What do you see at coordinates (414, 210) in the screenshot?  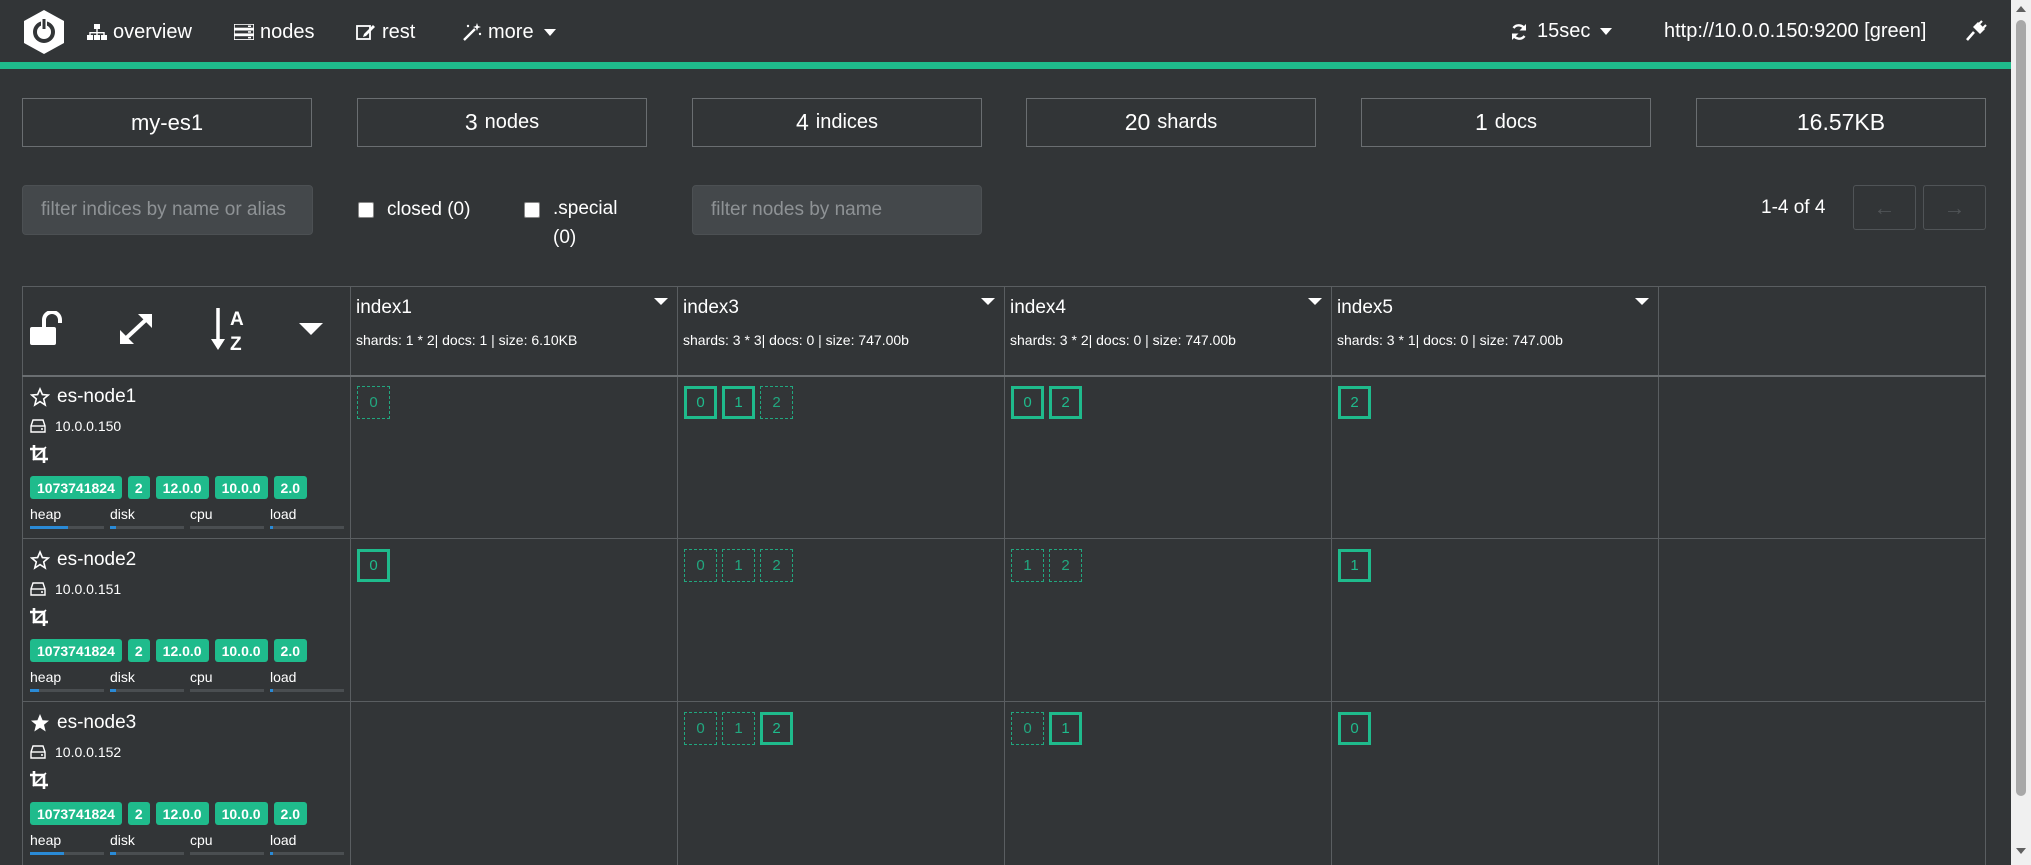 I see `closed-indices-checkbox: closed (0)` at bounding box center [414, 210].